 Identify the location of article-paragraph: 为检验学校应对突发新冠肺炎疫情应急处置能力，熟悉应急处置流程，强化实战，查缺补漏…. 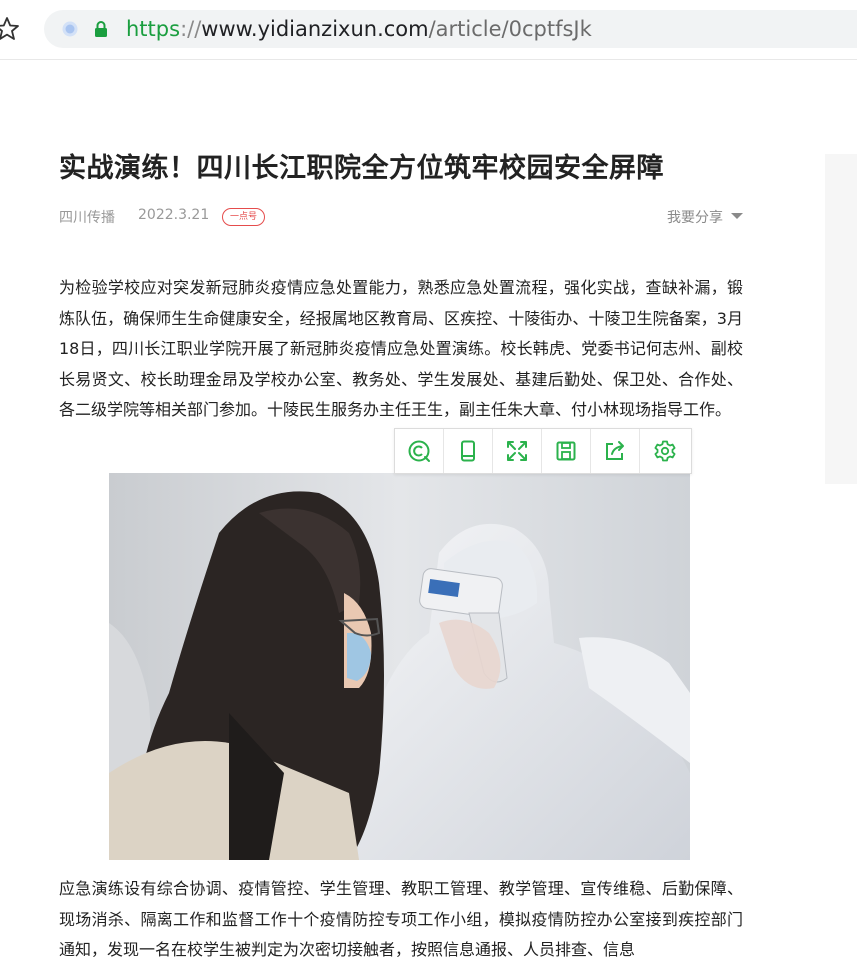
(401, 348).